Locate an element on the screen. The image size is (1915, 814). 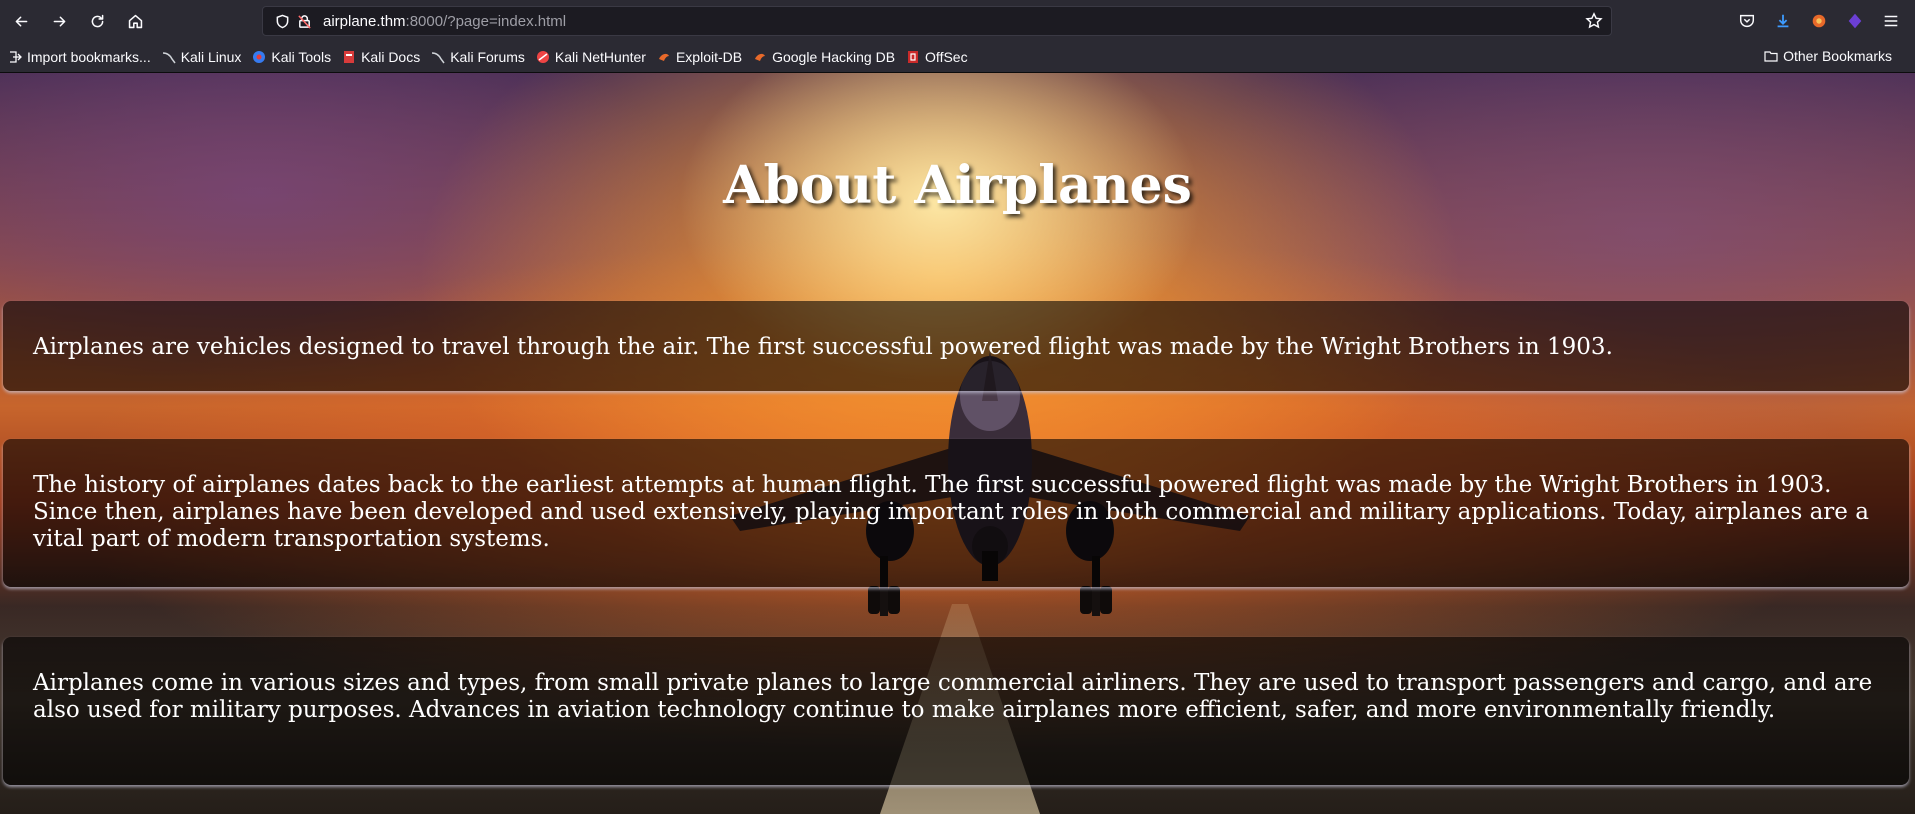
bookmark-label: Kali NetHunter is located at coordinates (600, 57).